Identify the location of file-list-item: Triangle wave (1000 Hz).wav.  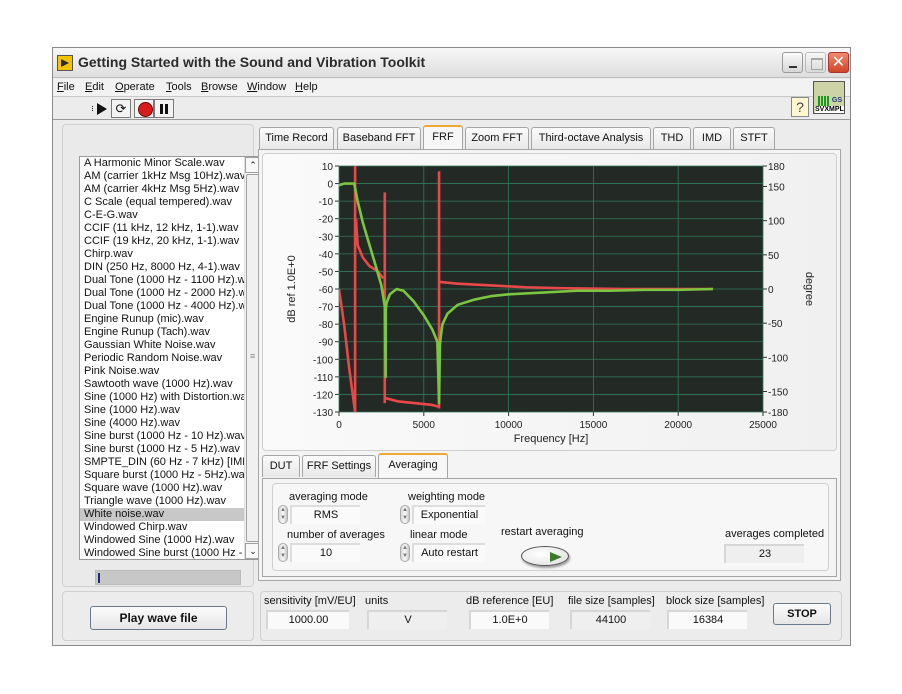
(162, 501).